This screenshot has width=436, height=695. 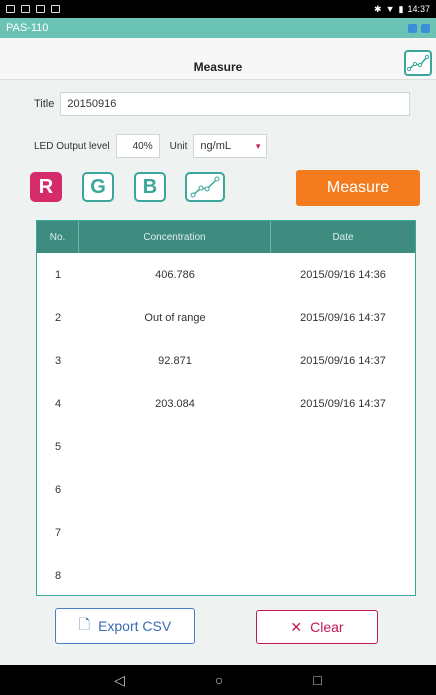 I want to click on battery-icon: ▮, so click(x=401, y=8).